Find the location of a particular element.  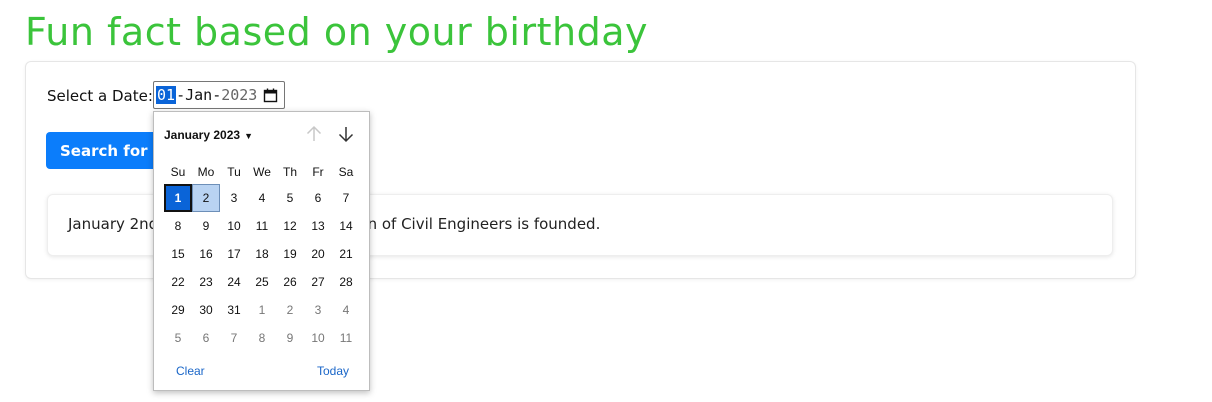

calendar-day: 24 is located at coordinates (234, 282).